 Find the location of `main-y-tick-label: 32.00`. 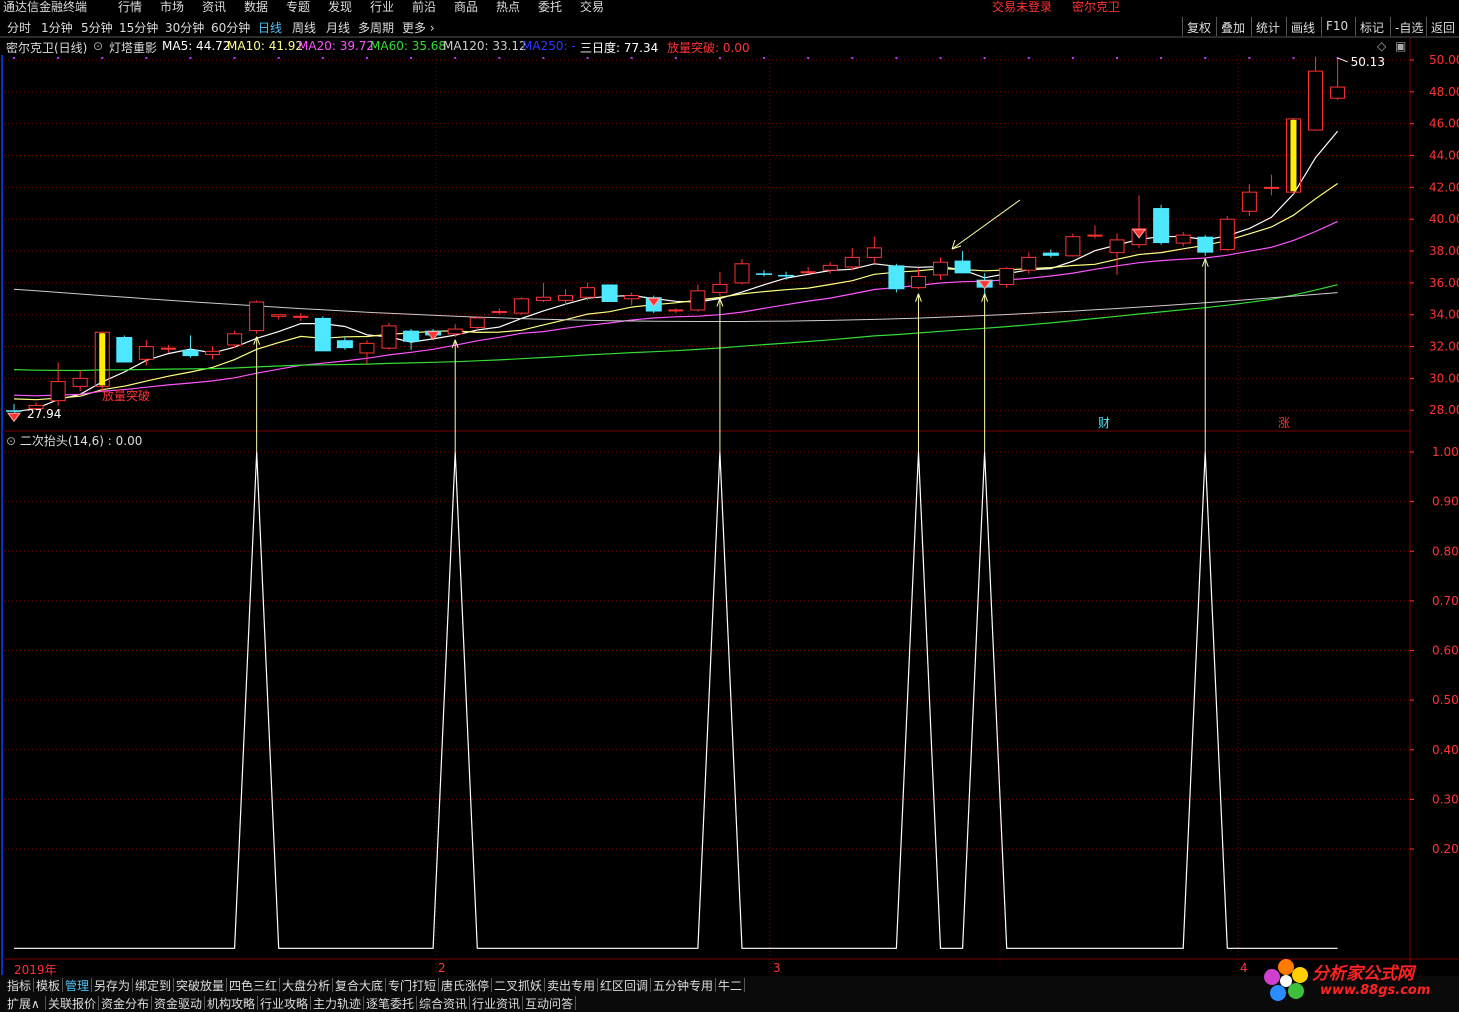

main-y-tick-label: 32.00 is located at coordinates (1444, 347).